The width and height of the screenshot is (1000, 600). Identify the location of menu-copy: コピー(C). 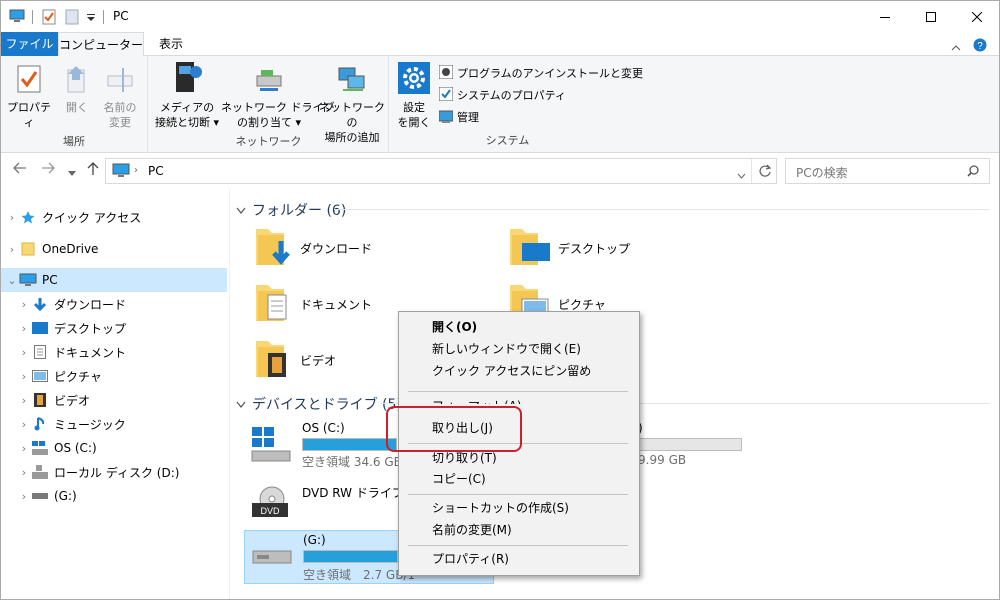
(459, 479).